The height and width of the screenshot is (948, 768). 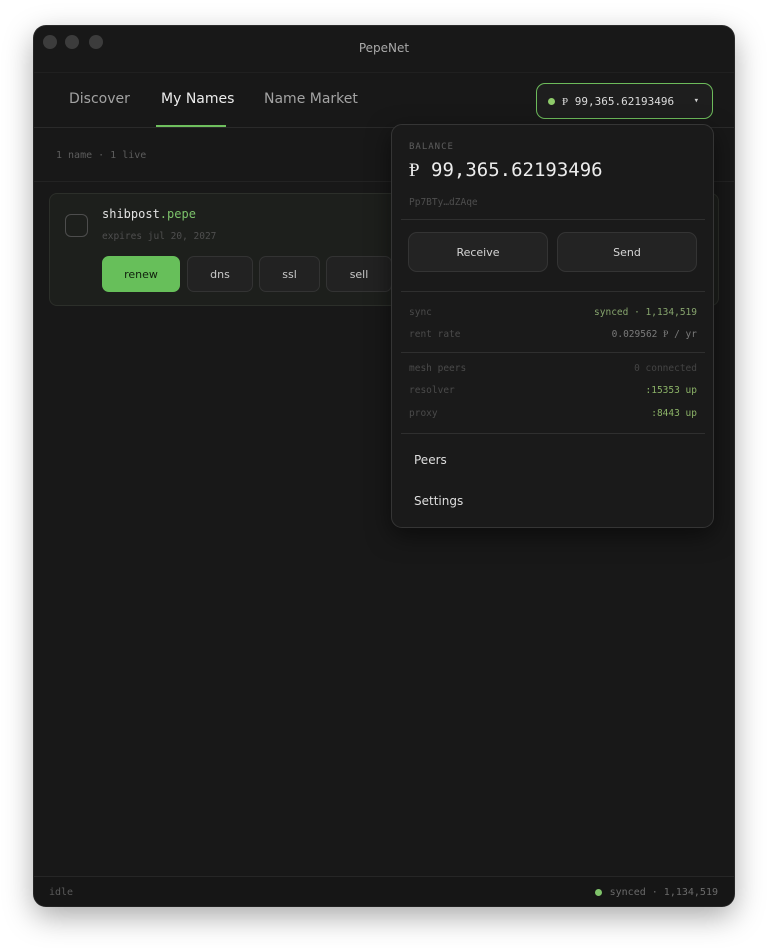 What do you see at coordinates (506, 170) in the screenshot?
I see `balance-amount: Ᵽ 99,365.62193496` at bounding box center [506, 170].